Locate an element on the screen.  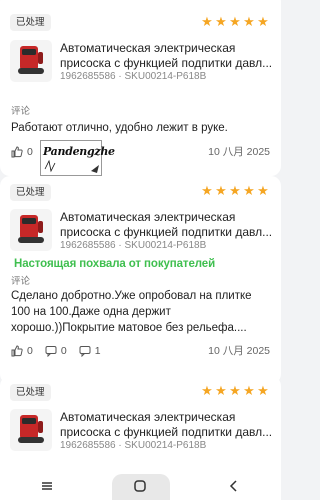
signature-watermark: Pandengzhe is located at coordinates (77, 158).